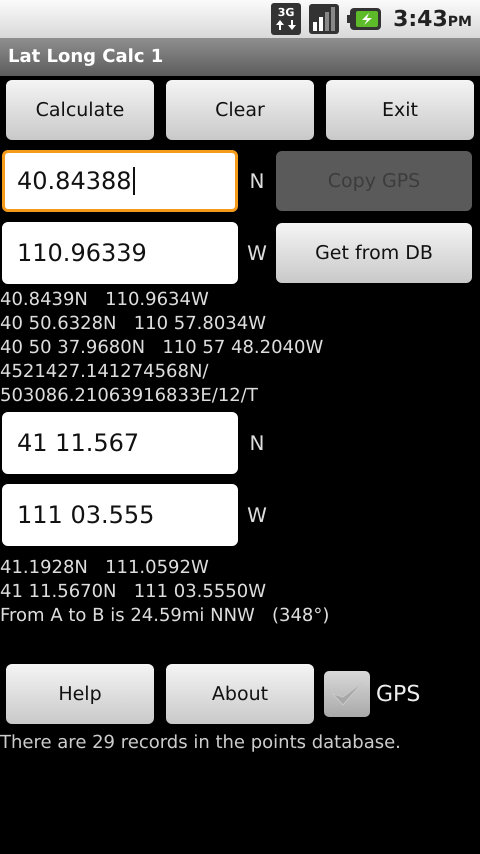 This screenshot has width=480, height=854. I want to click on result-text: 41.1928N 111.0592W, so click(105, 568).